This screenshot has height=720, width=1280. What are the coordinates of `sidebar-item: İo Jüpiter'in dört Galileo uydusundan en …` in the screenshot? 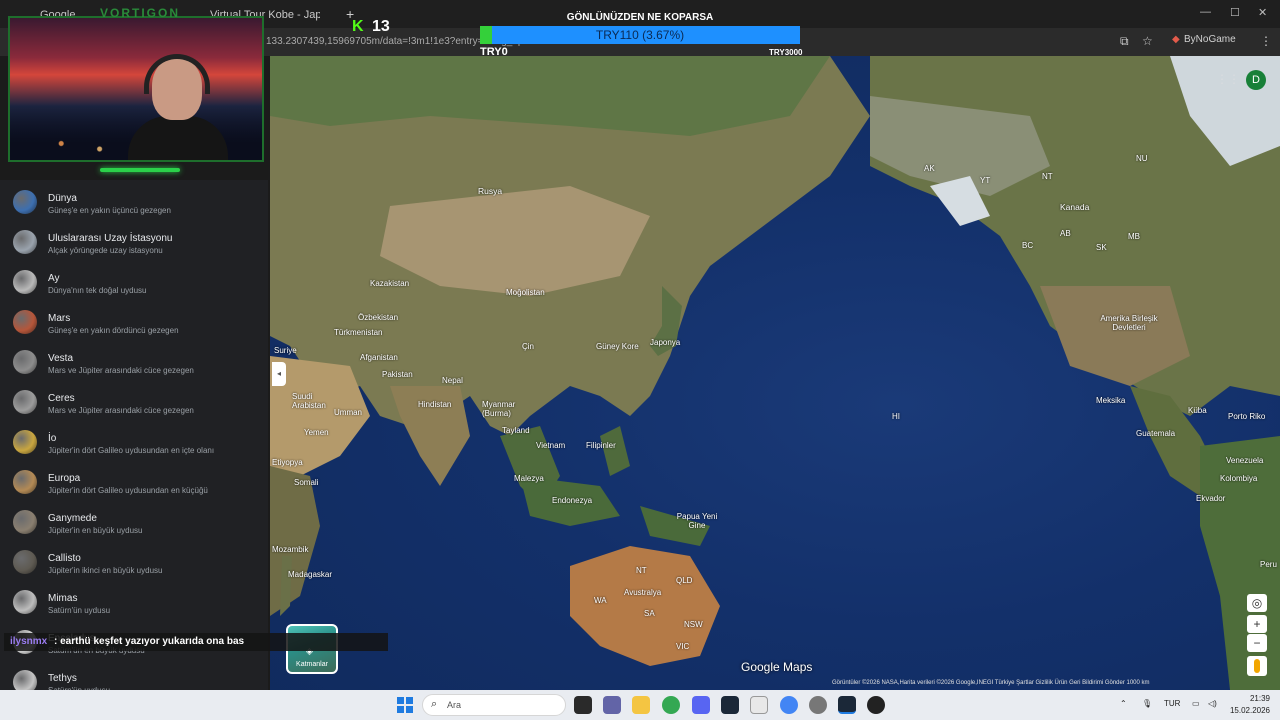 It's located at (134, 442).